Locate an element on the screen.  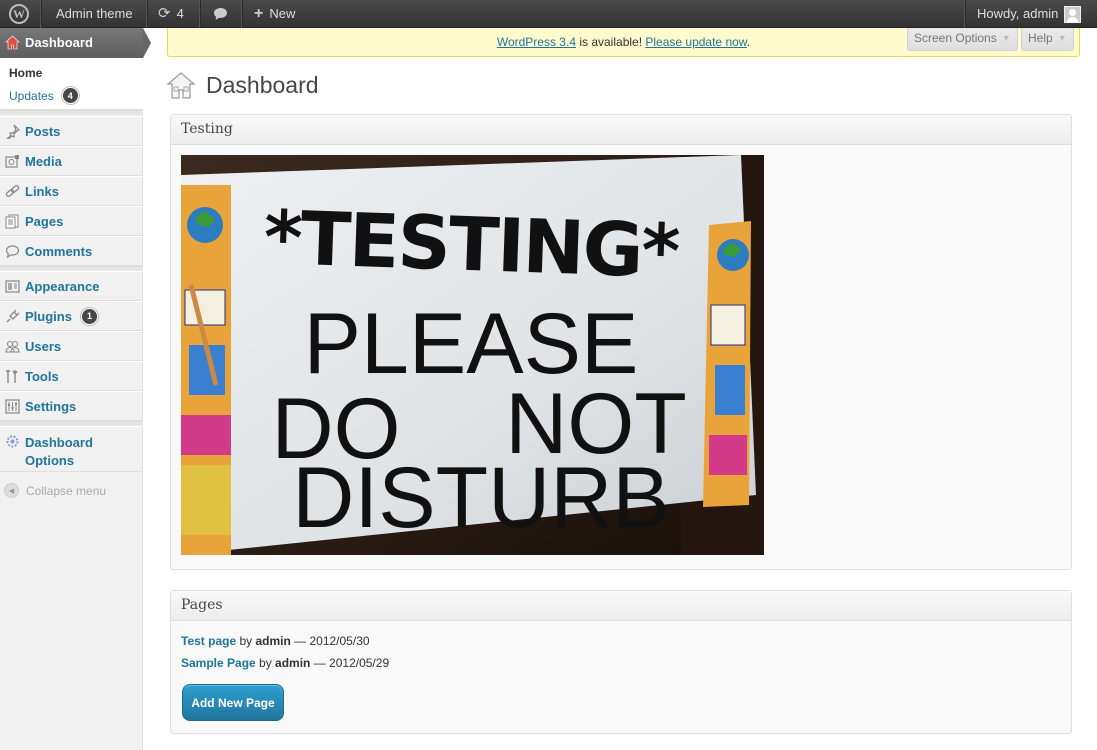
gear-icon is located at coordinates (12, 441).